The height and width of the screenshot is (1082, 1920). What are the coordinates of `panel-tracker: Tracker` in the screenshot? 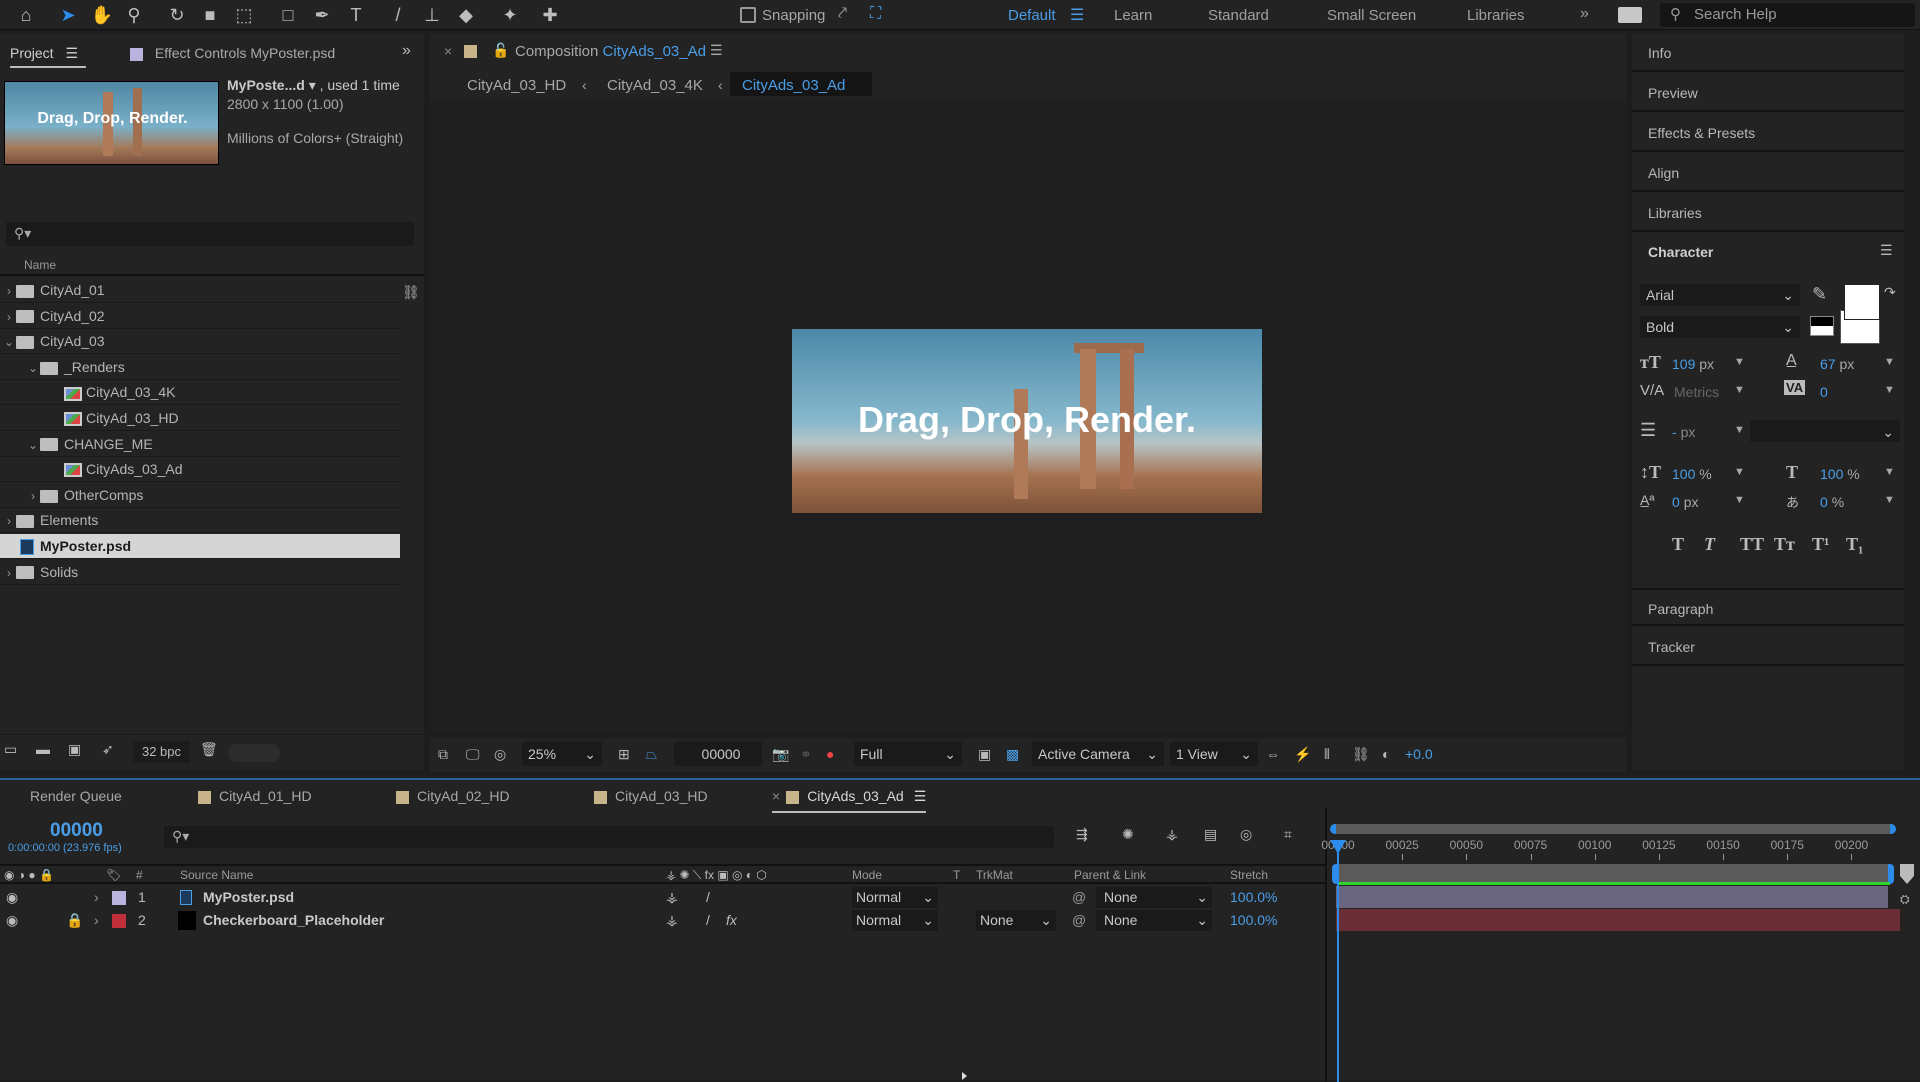 It's located at (1768, 647).